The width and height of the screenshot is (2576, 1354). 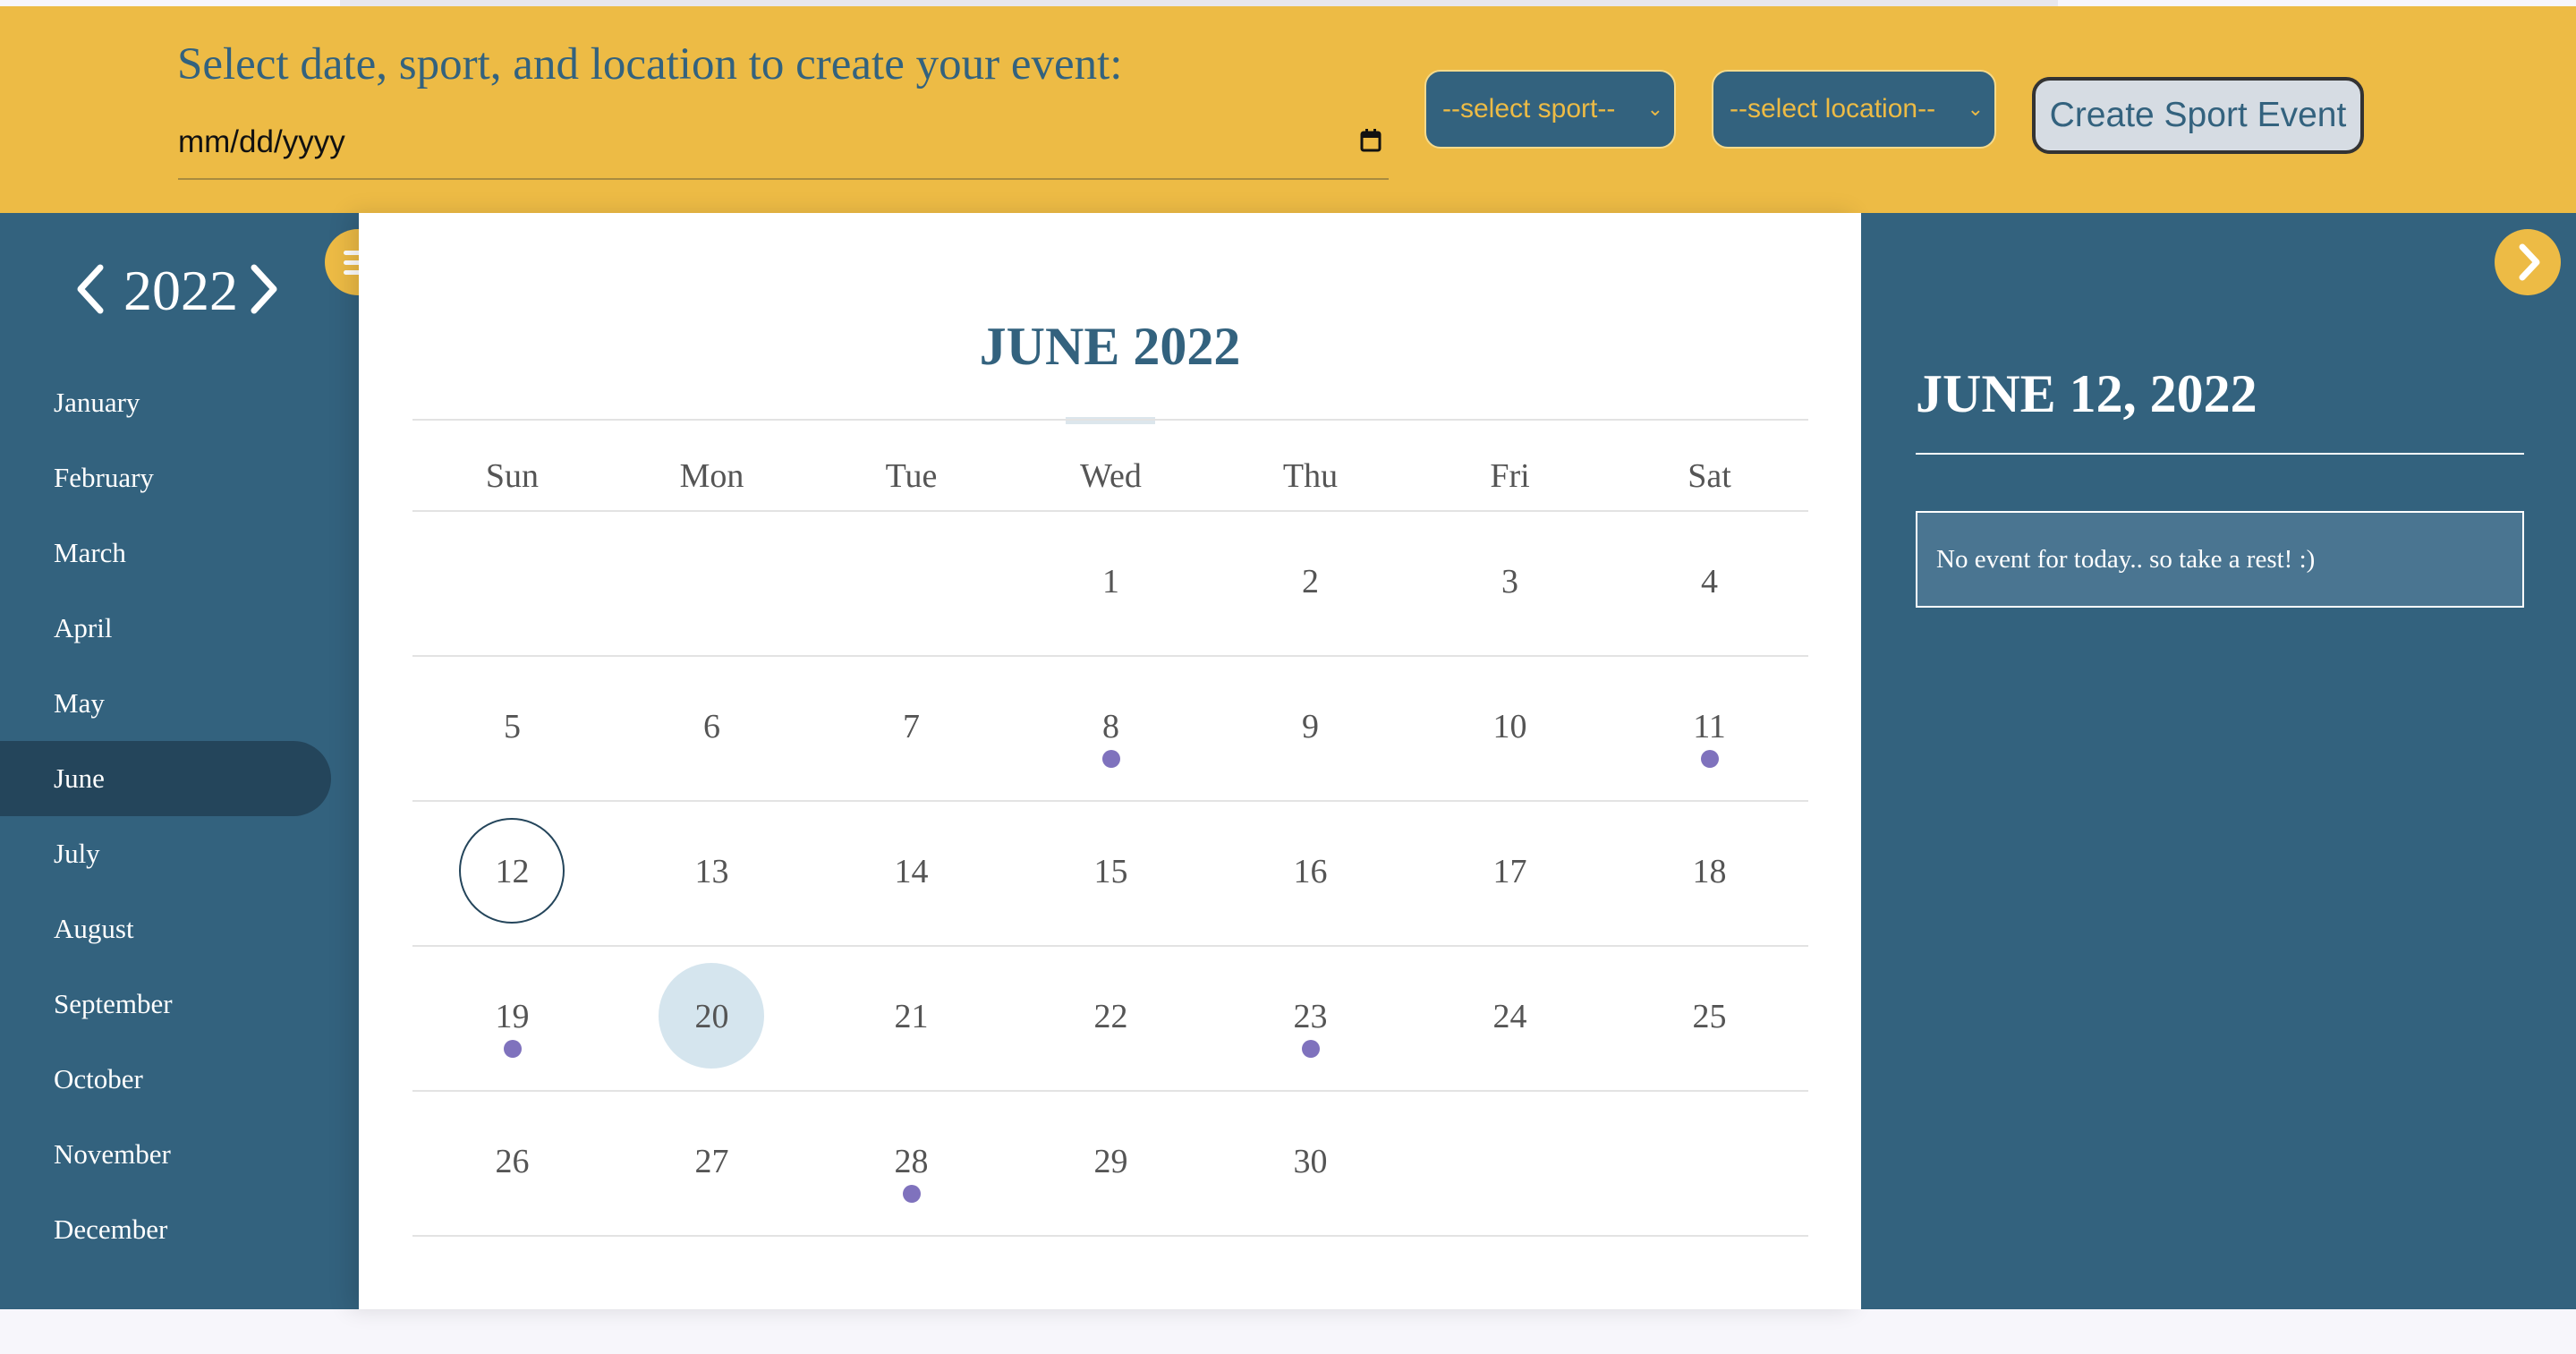 I want to click on day-cell: 25, so click(x=1709, y=1017).